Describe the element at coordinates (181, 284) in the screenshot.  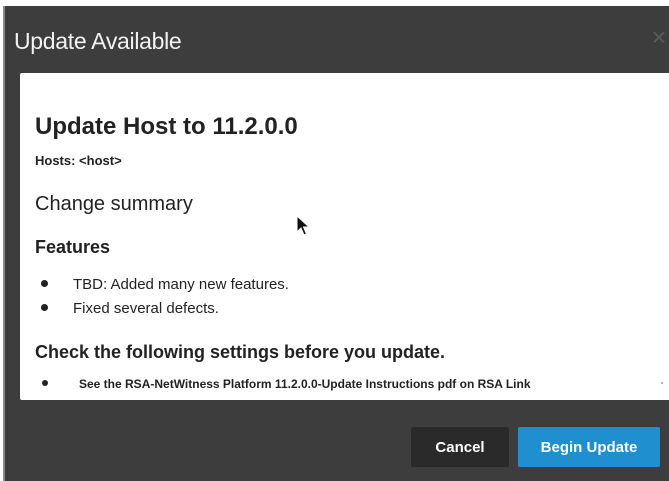
I see `feature-text: TBD: Added many new features.` at that location.